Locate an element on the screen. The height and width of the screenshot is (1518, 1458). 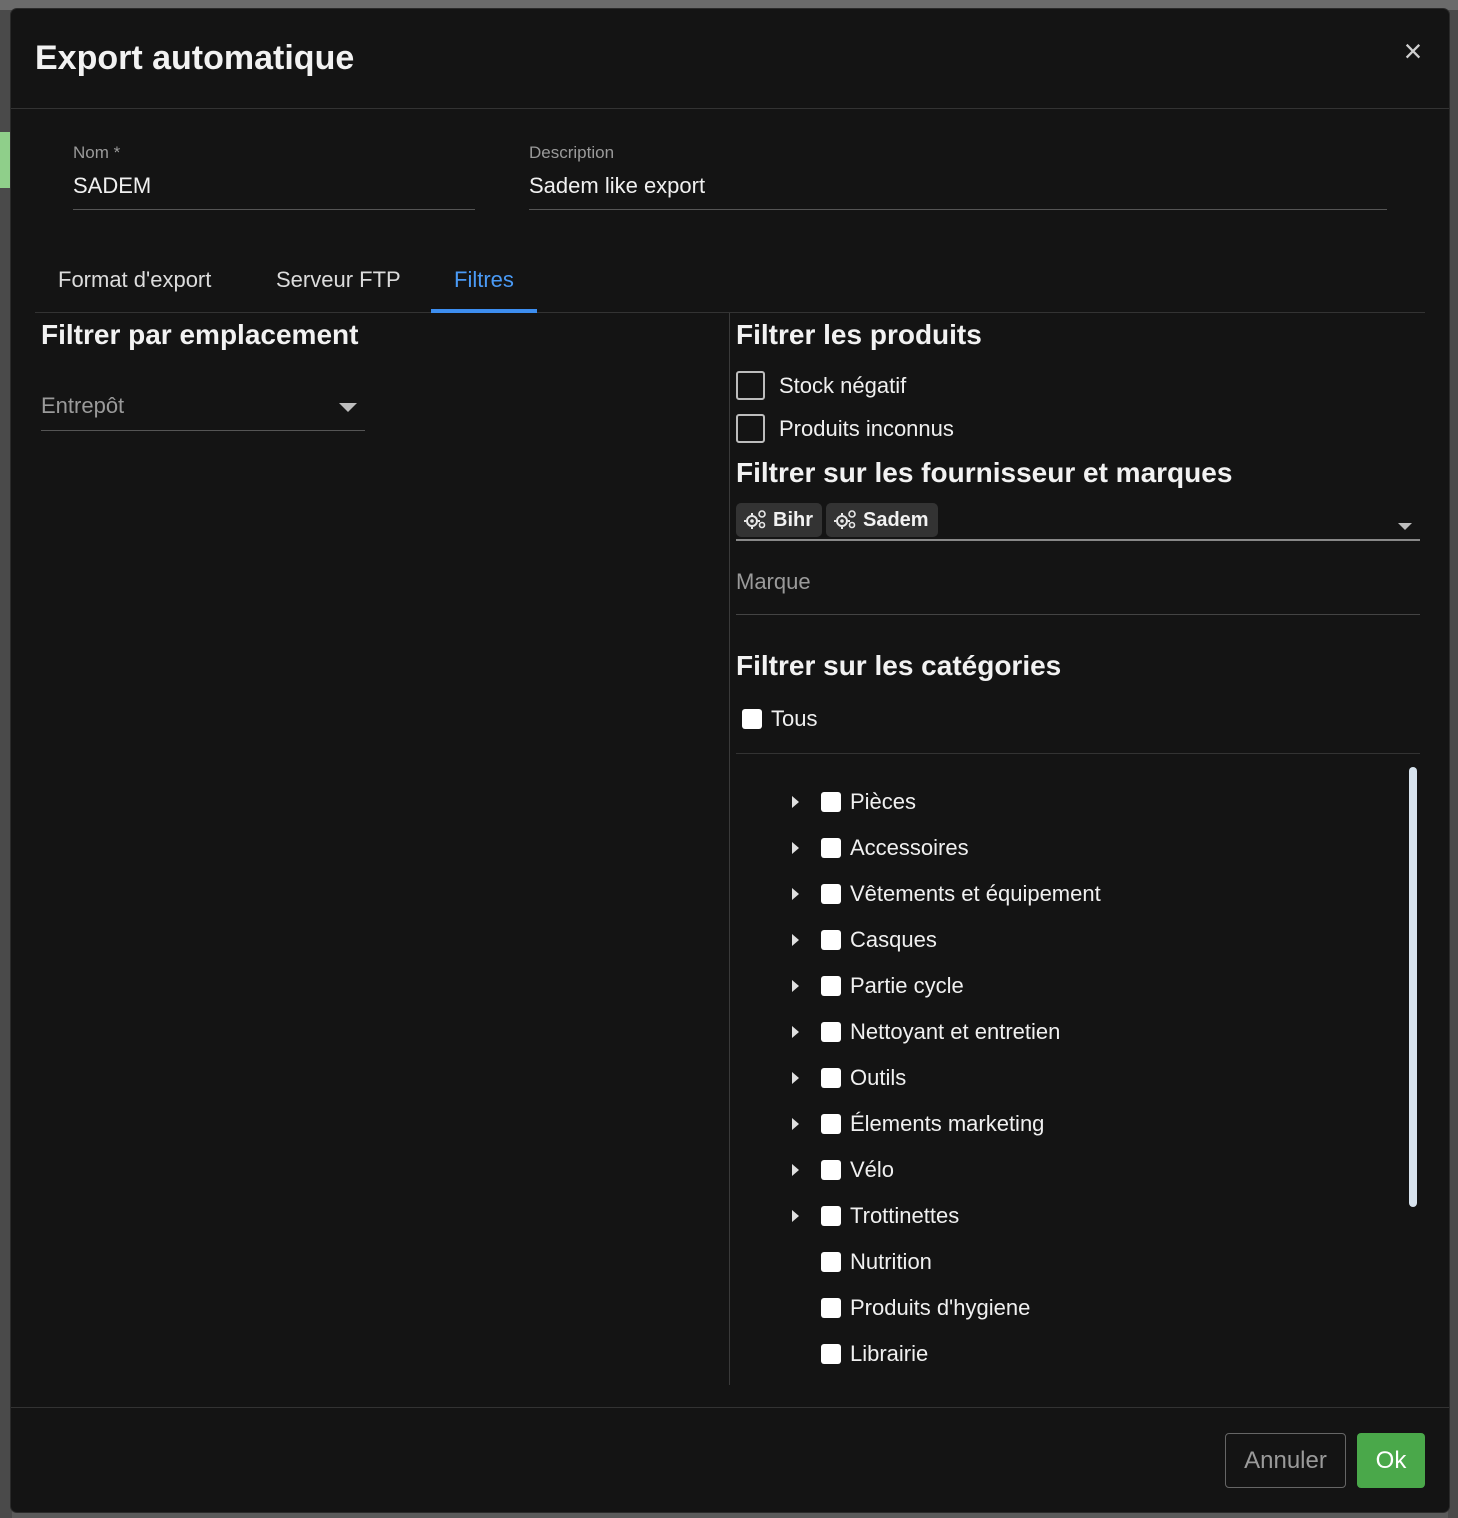
category-item-nutrition: Nutrition is located at coordinates (834, 1262).